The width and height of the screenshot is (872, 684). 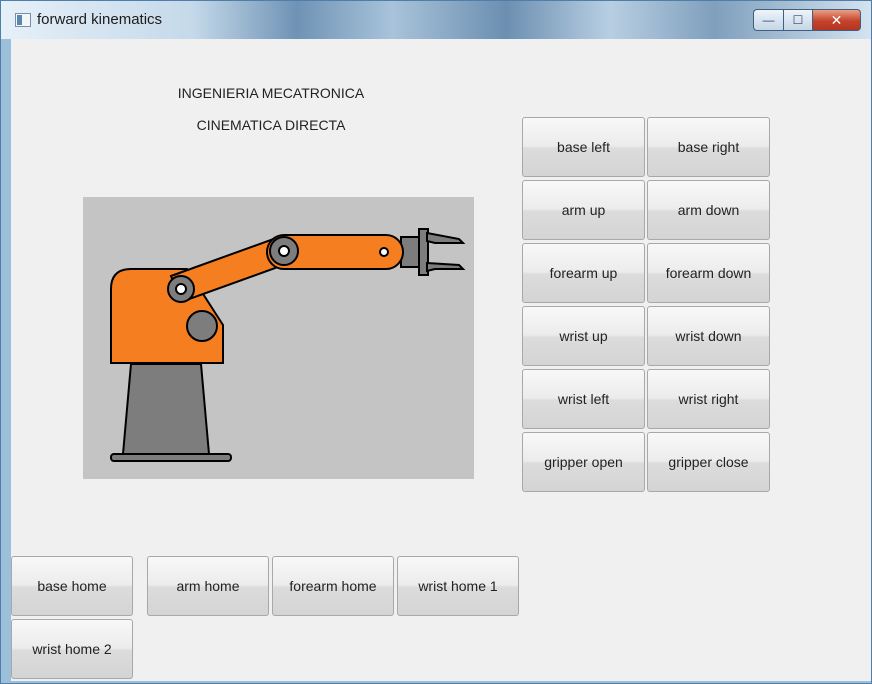 What do you see at coordinates (768, 20) in the screenshot?
I see `minimize-button: —` at bounding box center [768, 20].